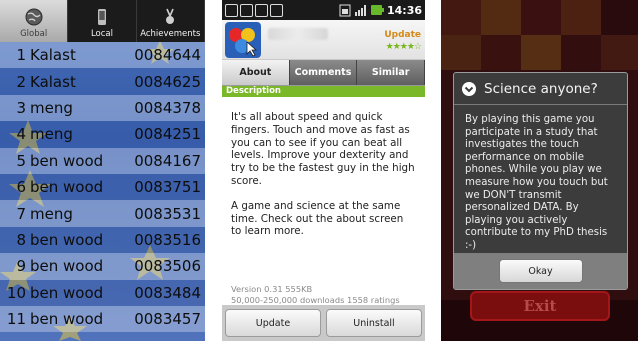 The width and height of the screenshot is (638, 341). What do you see at coordinates (167, 187) in the screenshot?
I see `score-value: 0083751` at bounding box center [167, 187].